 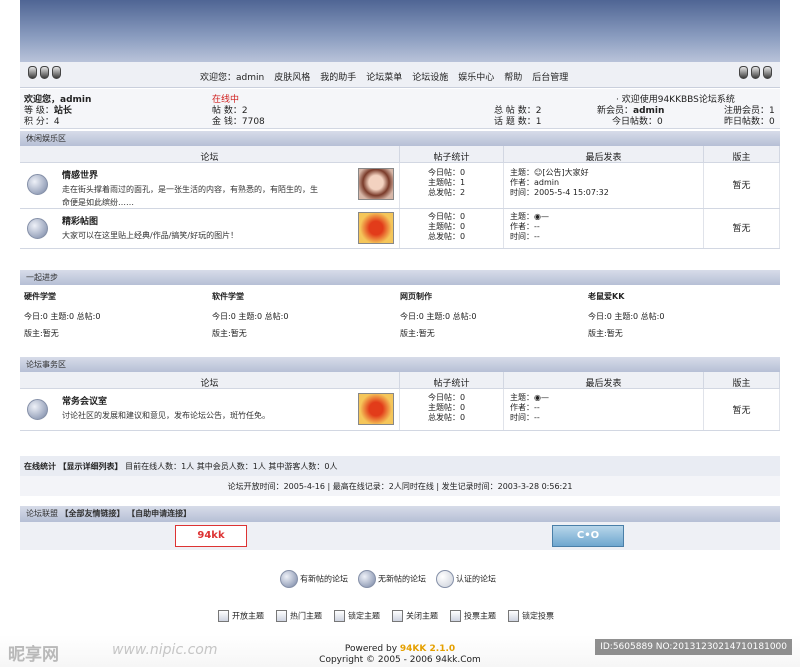 I want to click on watermark-url: www.nipic.com, so click(x=165, y=650).